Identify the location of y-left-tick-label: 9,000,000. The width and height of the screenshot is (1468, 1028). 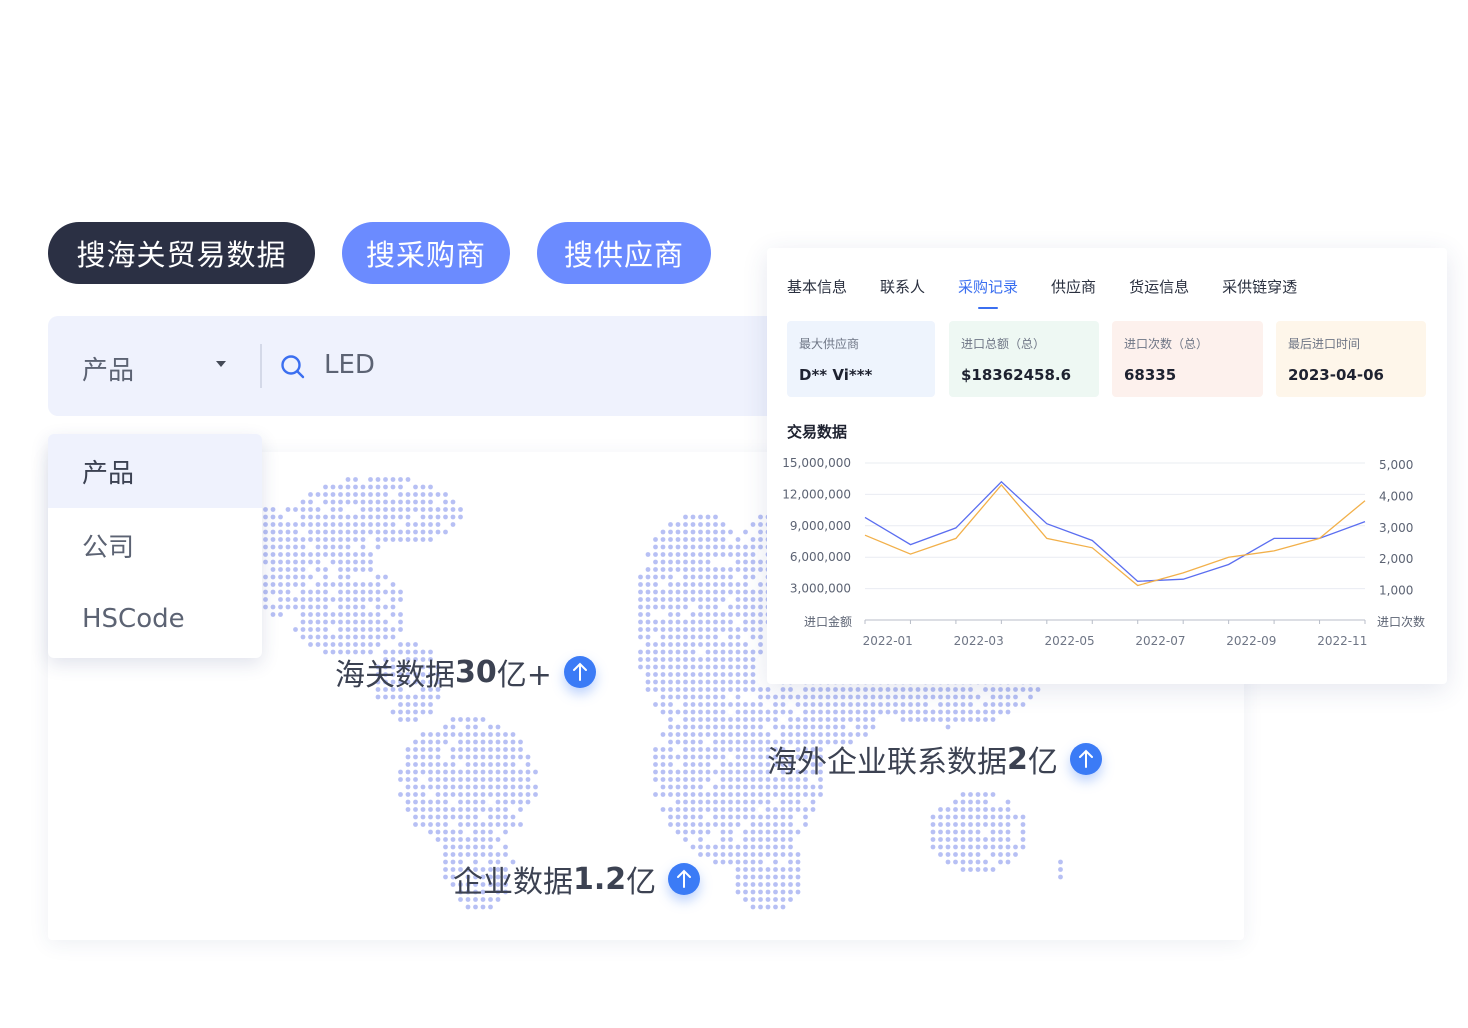
(820, 526).